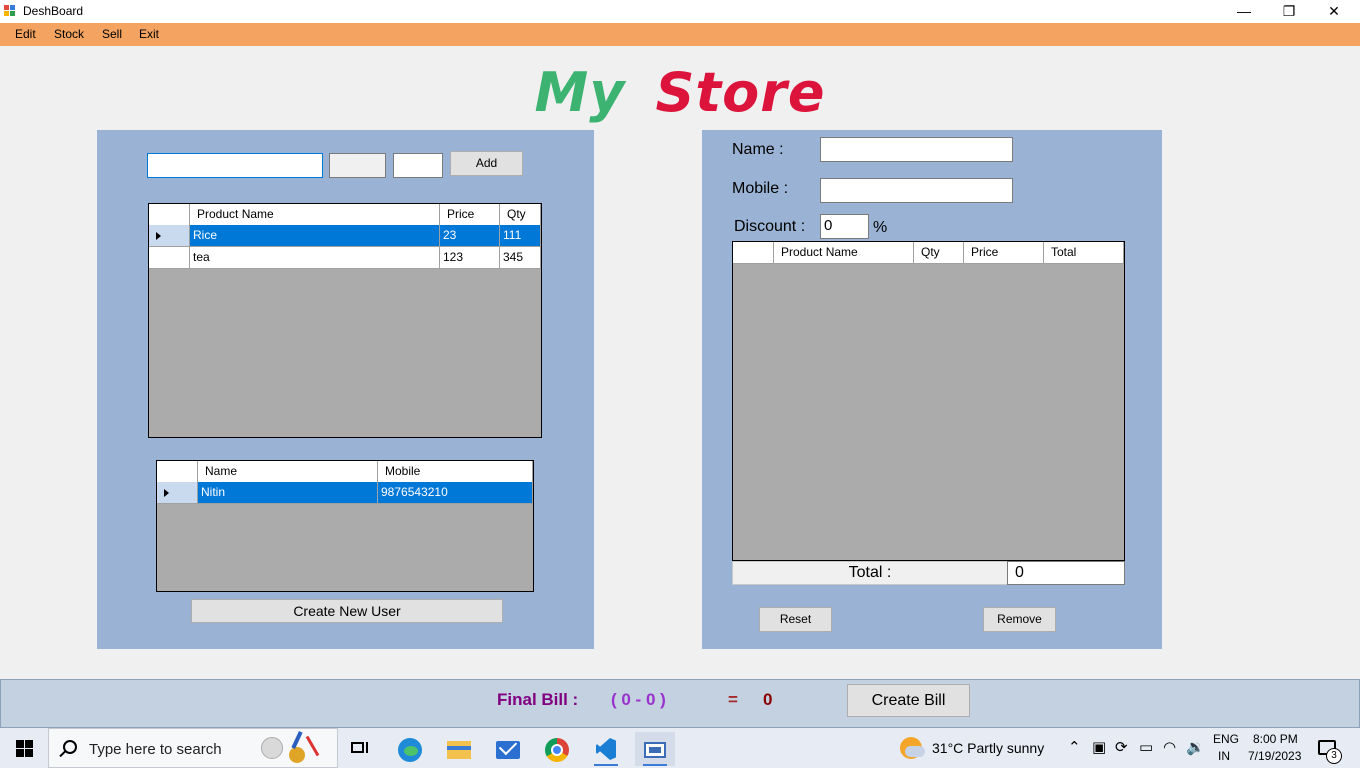 The image size is (1360, 768). Describe the element at coordinates (357, 165) in the screenshot. I see `price-input` at that location.